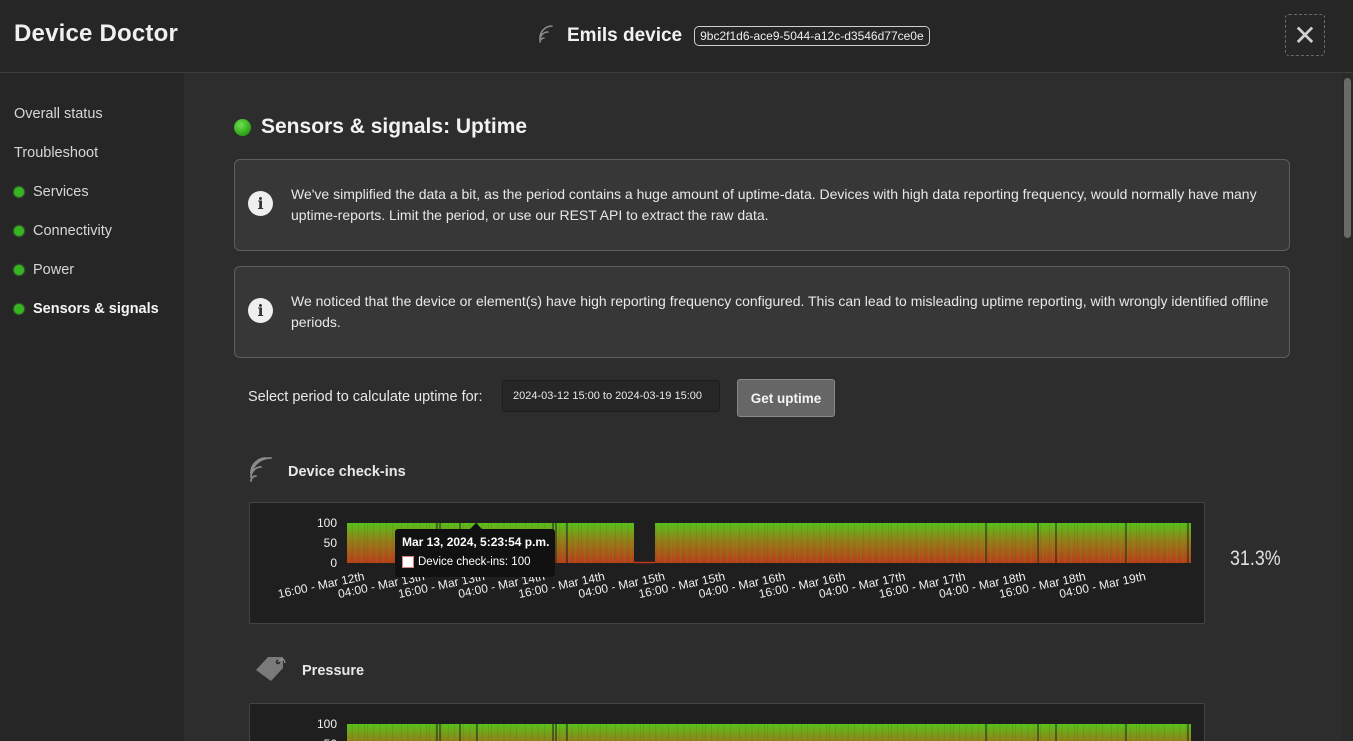  I want to click on sidebar-item-label: Troubleshoot, so click(56, 153).